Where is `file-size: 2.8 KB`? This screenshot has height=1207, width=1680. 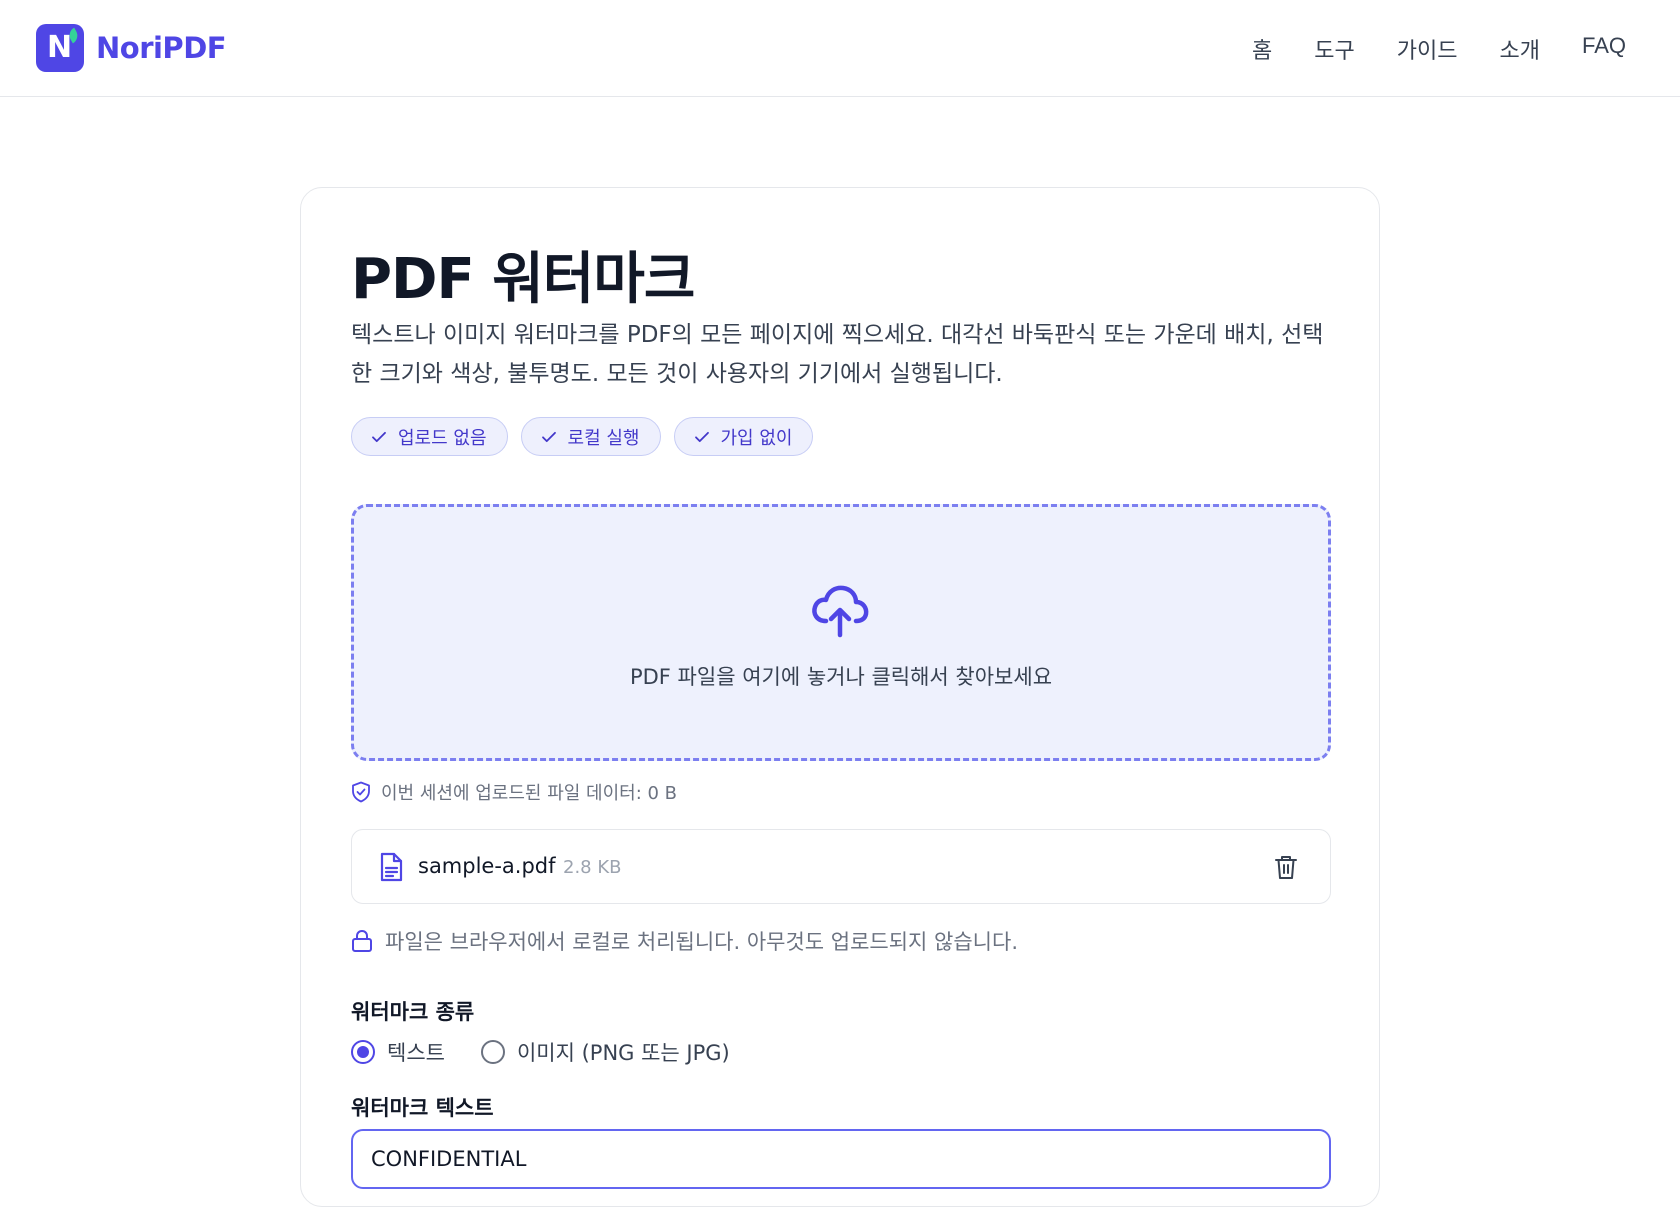 file-size: 2.8 KB is located at coordinates (592, 867).